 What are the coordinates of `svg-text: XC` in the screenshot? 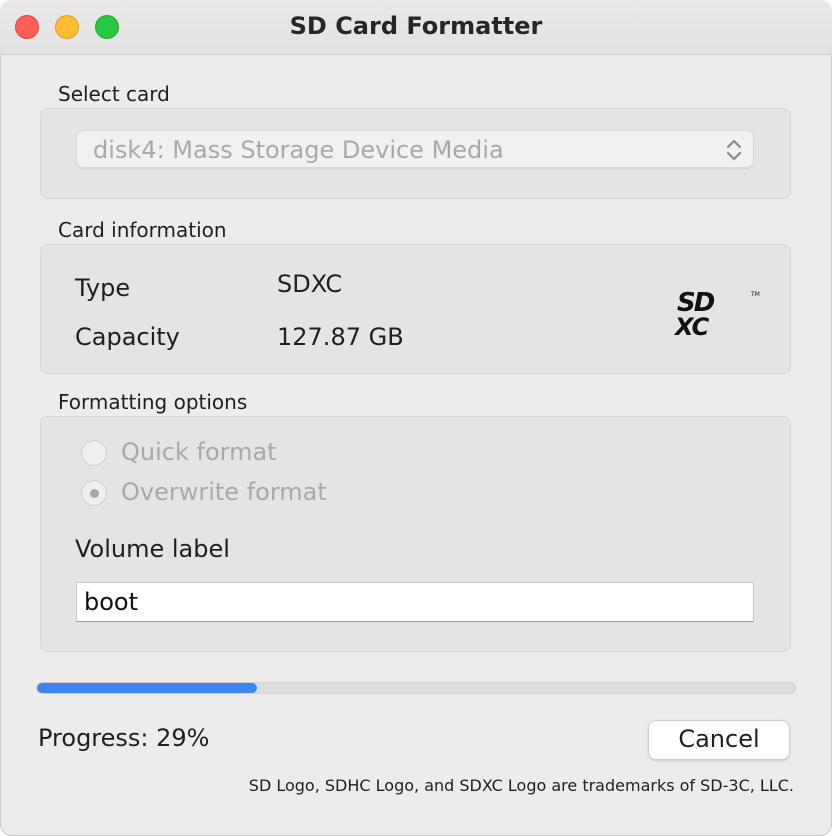 It's located at (691, 326).